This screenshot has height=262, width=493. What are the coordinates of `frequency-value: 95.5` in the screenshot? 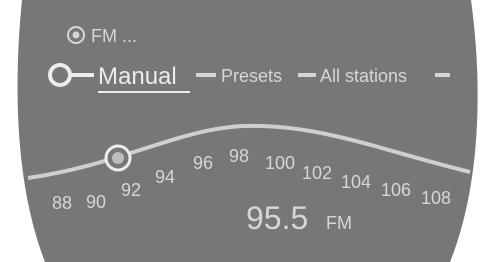 It's located at (277, 218).